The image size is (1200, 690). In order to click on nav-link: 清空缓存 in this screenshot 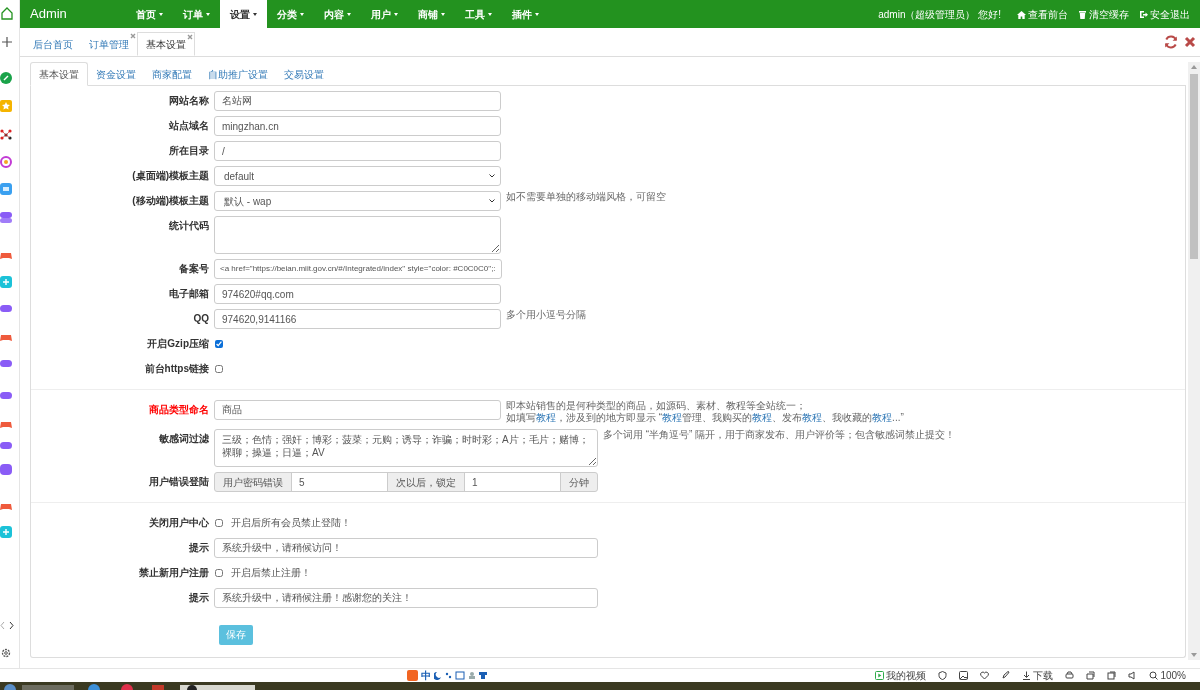, I will do `click(1103, 14)`.